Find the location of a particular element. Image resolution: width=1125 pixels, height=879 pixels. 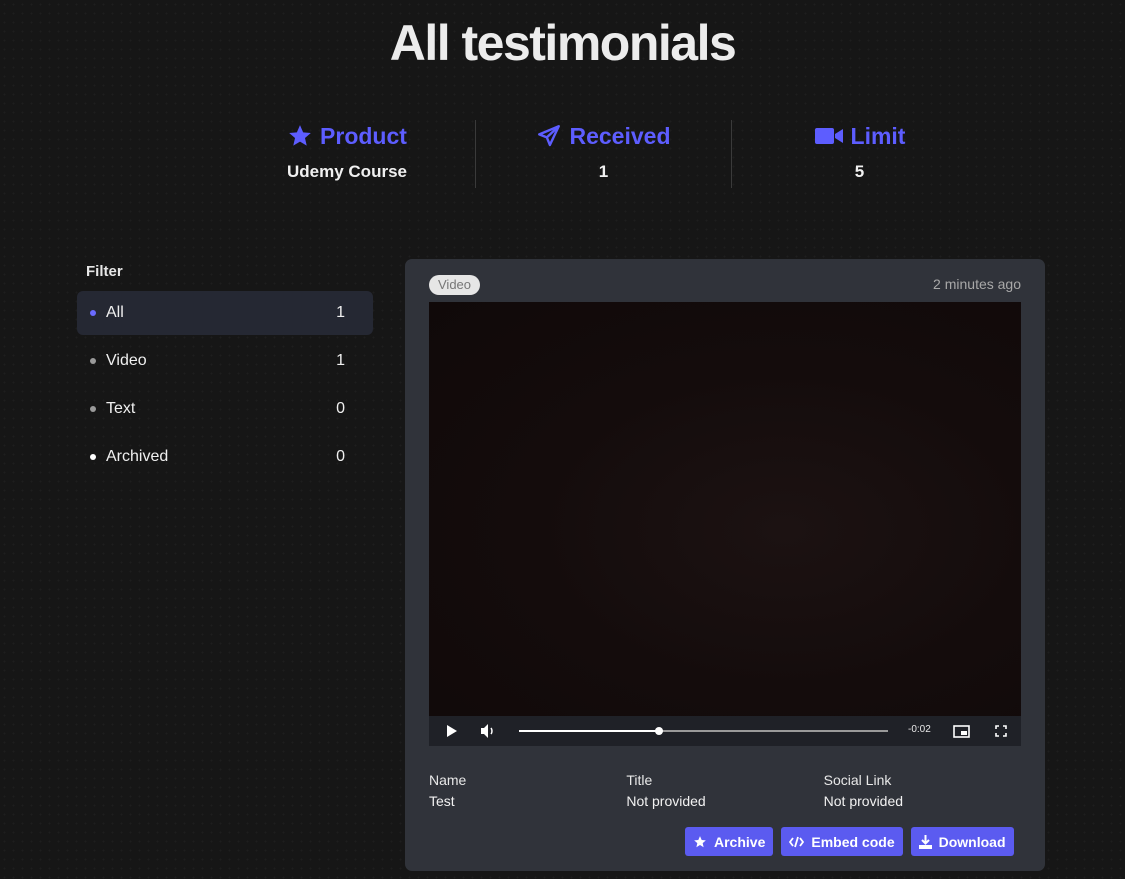

filter-item-label: Text is located at coordinates (121, 408).